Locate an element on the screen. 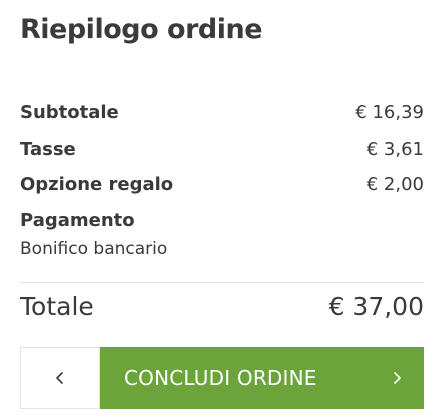 This screenshot has width=447, height=417. subtotal-value: € 16,39 is located at coordinates (389, 112).